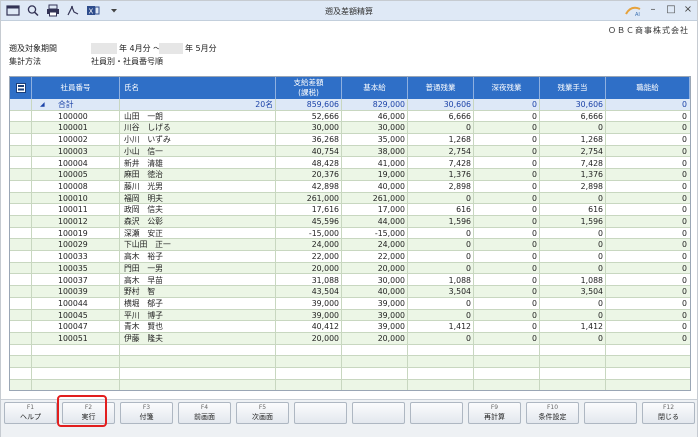 The width and height of the screenshot is (698, 437). What do you see at coordinates (375, 88) in the screenshot?
I see `header-col-basic: 基本給` at bounding box center [375, 88].